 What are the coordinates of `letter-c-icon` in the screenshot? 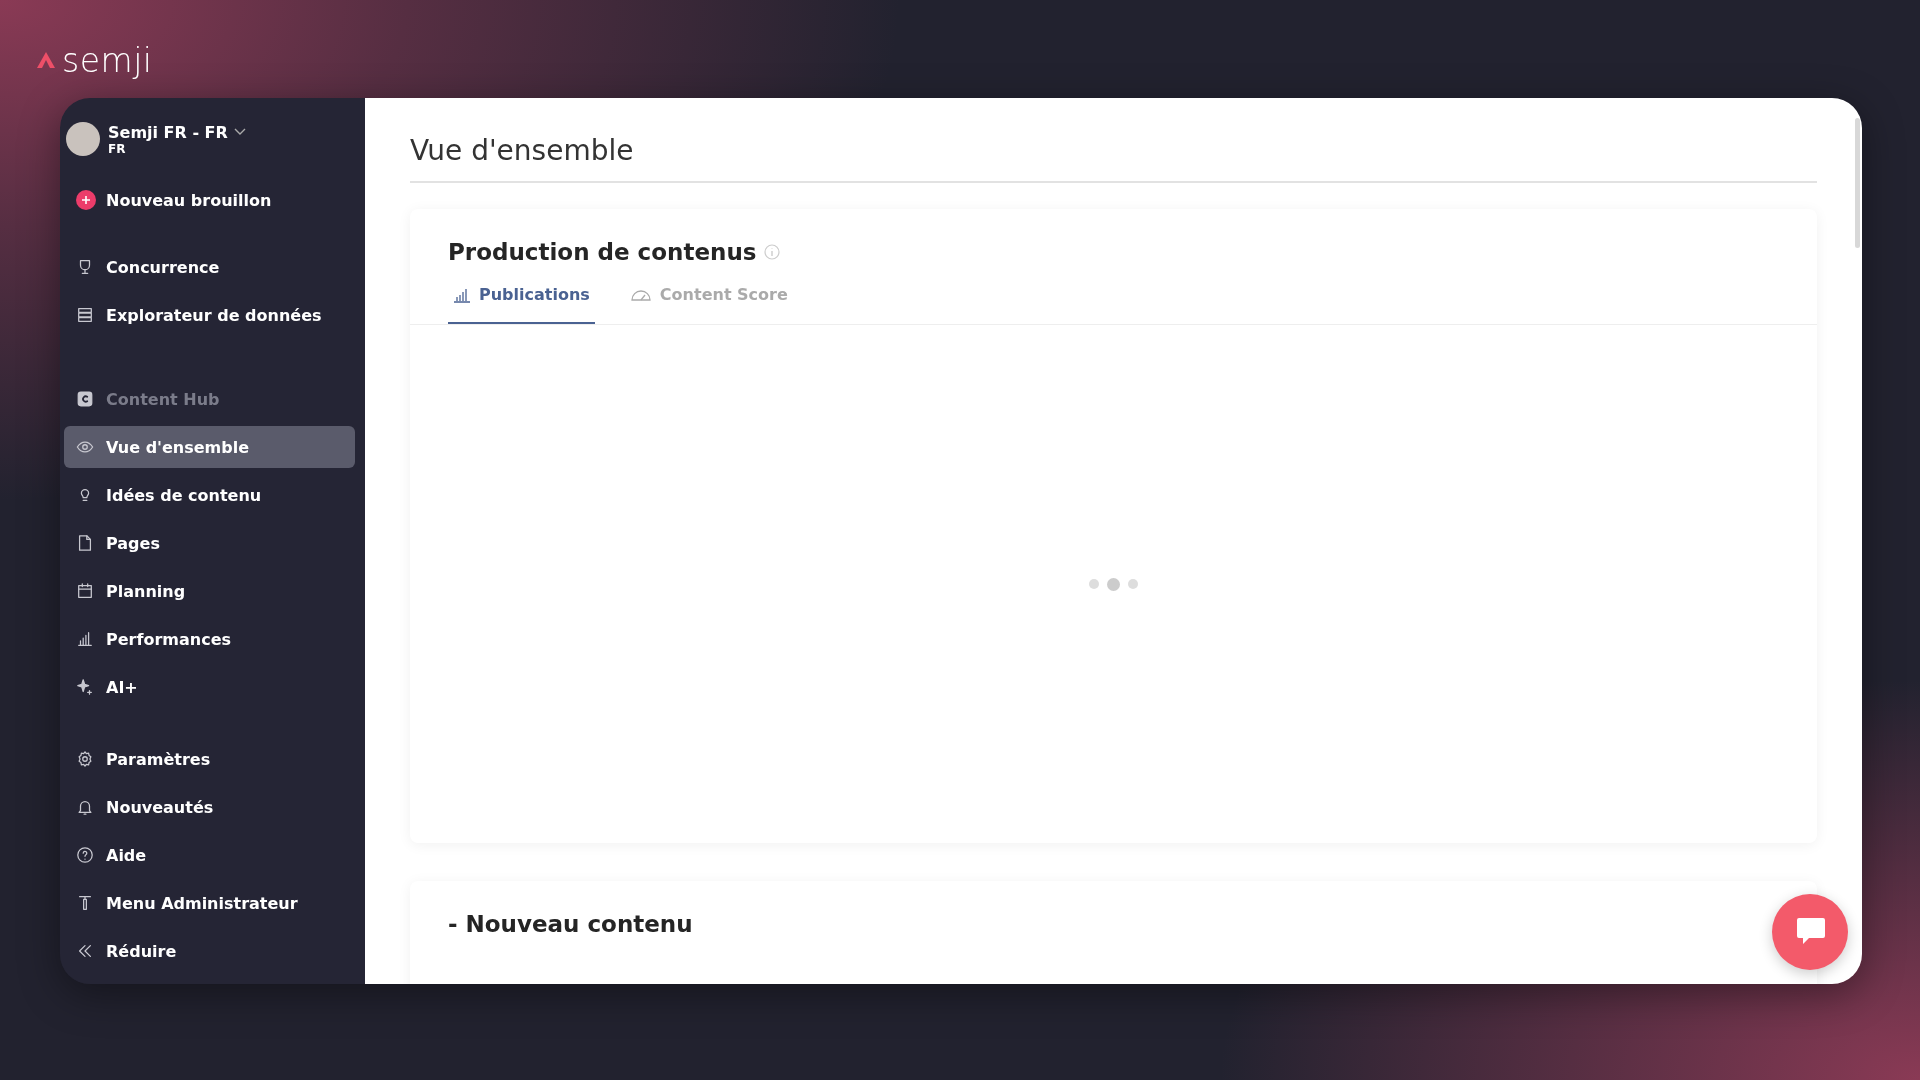 It's located at (85, 399).